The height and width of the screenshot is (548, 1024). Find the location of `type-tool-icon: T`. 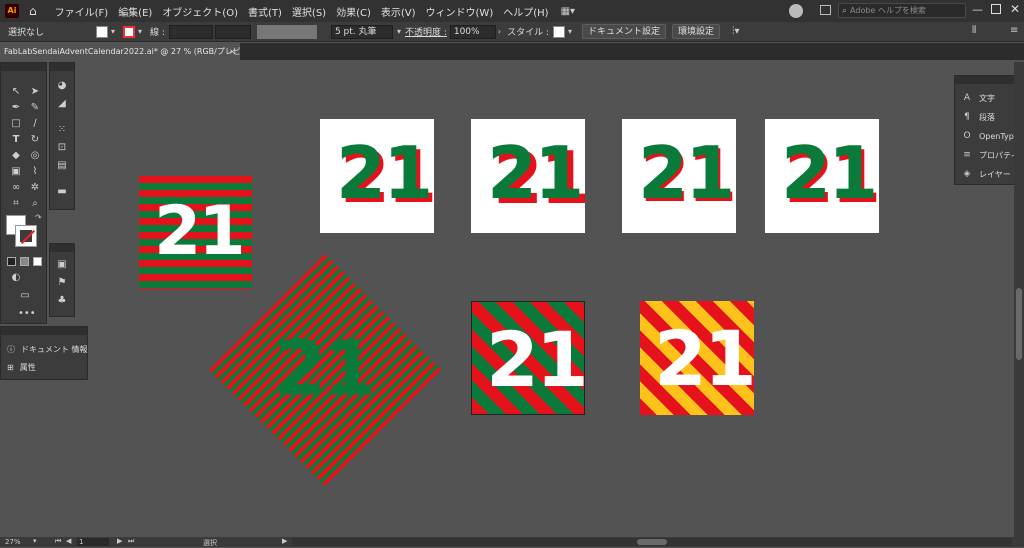

type-tool-icon: T is located at coordinates (16, 140).